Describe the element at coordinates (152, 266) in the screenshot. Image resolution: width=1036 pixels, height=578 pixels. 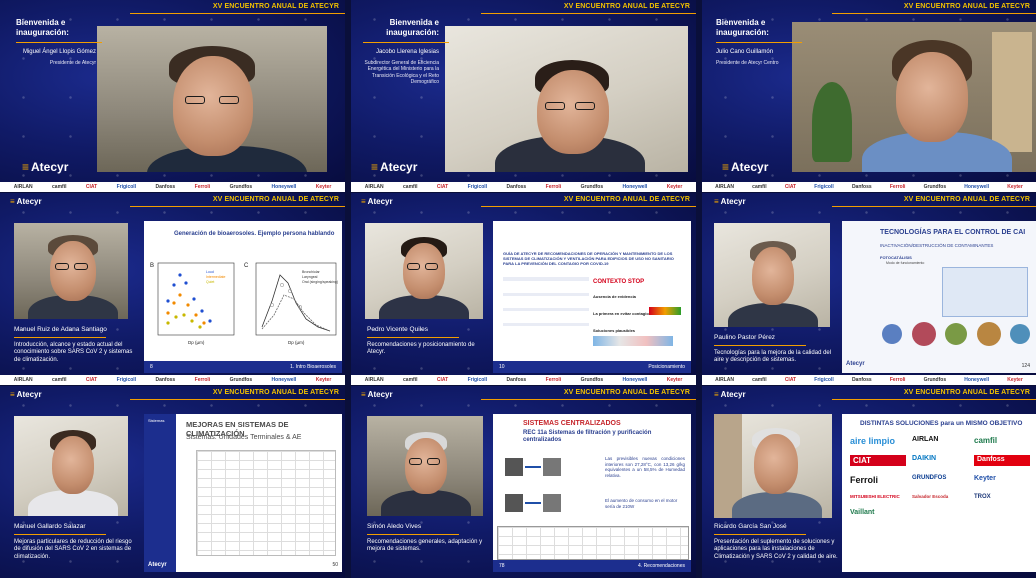
I see `panel-label-a: B` at that location.